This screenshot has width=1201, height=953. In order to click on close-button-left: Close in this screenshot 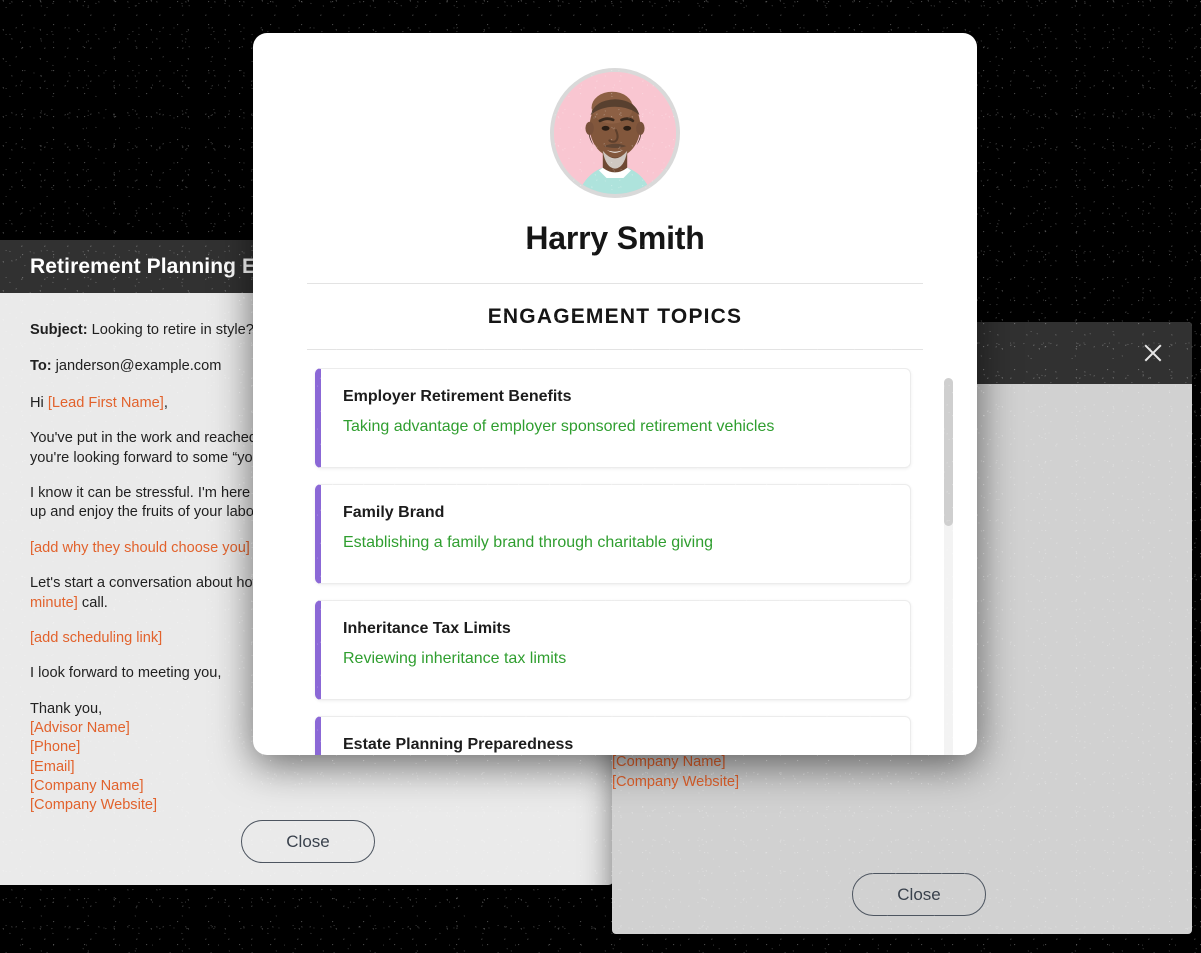, I will do `click(308, 841)`.